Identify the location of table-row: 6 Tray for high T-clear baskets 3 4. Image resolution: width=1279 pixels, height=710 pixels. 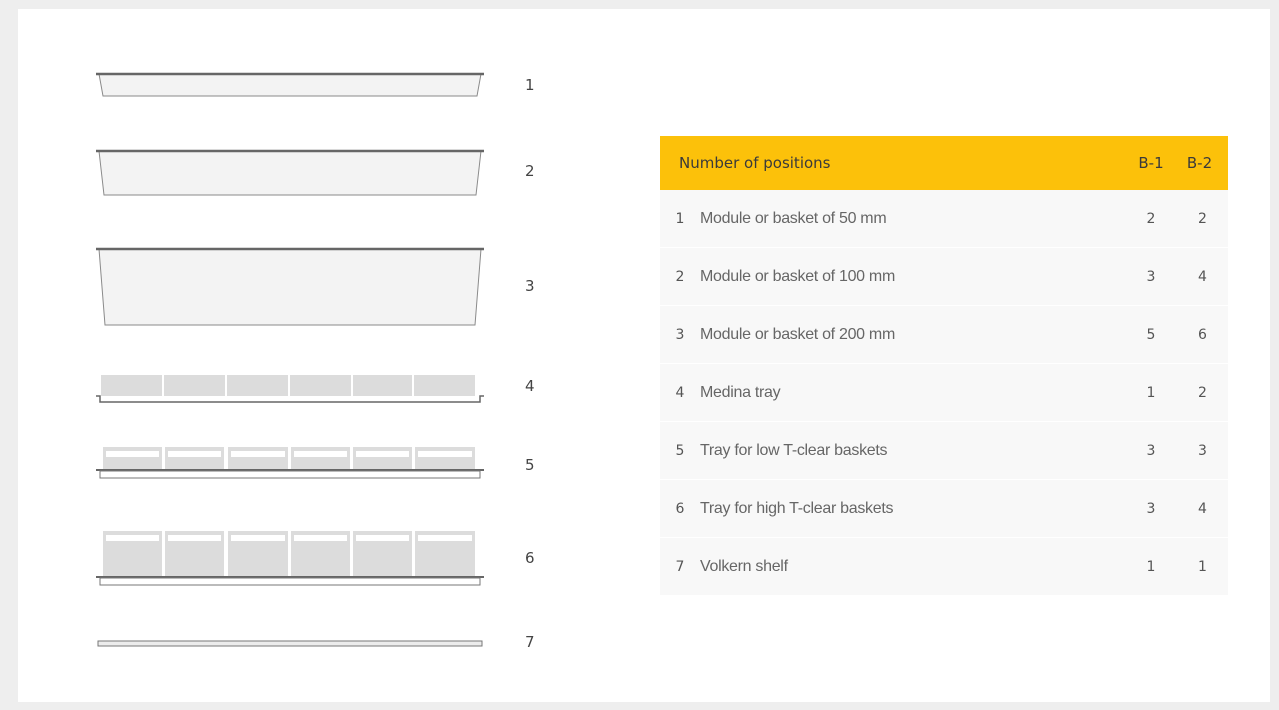
(944, 508).